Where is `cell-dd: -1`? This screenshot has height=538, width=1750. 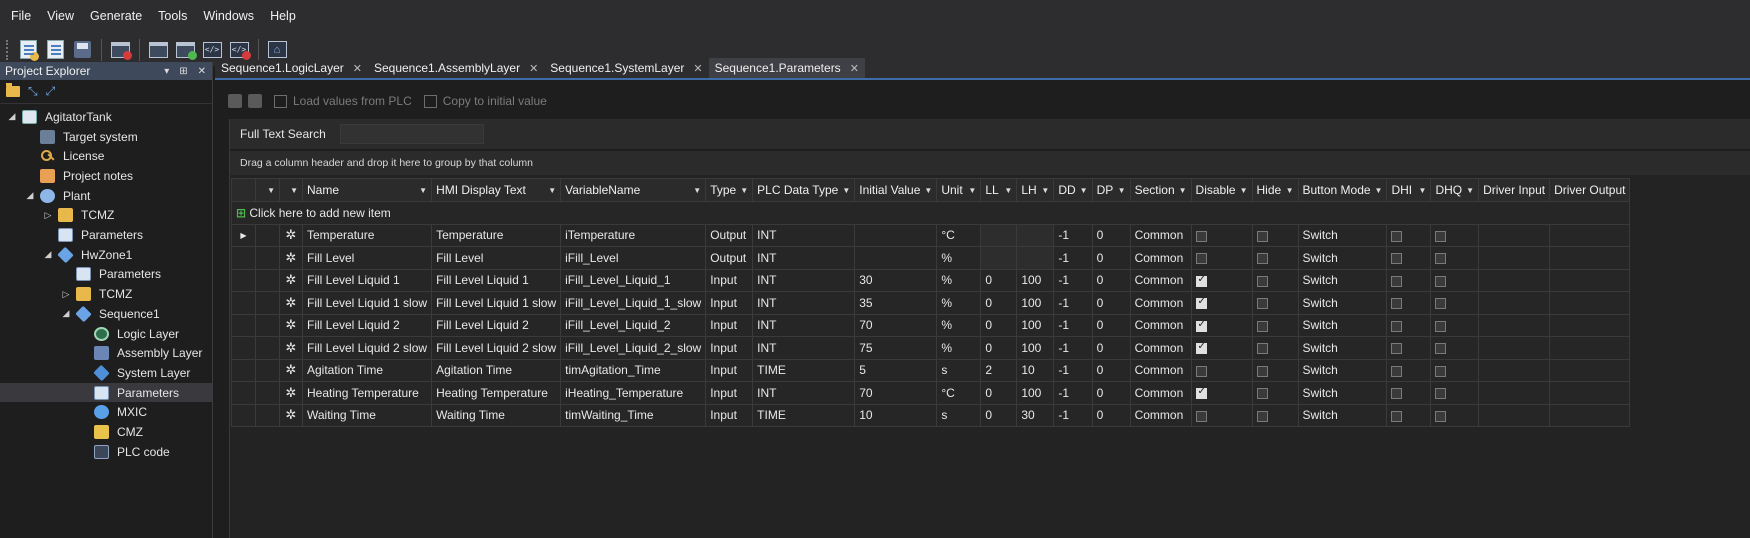
cell-dd: -1 is located at coordinates (1073, 325).